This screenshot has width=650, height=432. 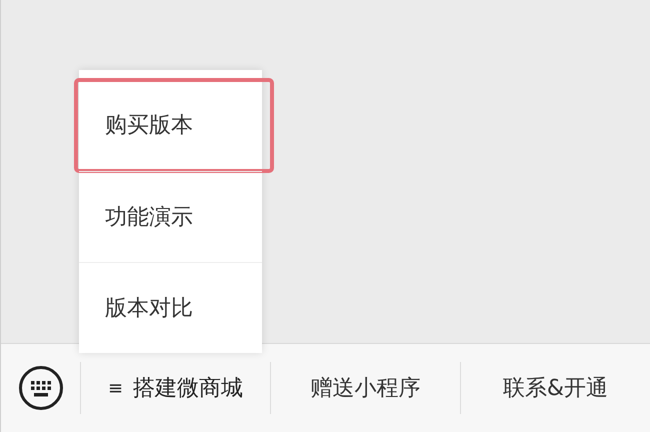 What do you see at coordinates (175, 388) in the screenshot?
I see `menu-button: ≡ 搭建微商城` at bounding box center [175, 388].